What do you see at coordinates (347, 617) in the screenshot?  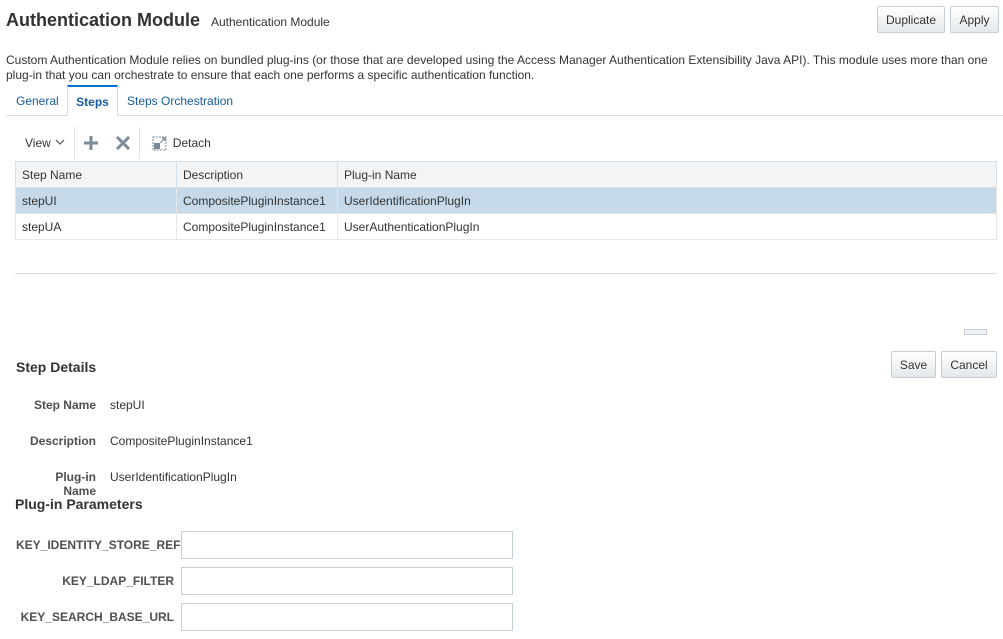 I see `search-base-url-input` at bounding box center [347, 617].